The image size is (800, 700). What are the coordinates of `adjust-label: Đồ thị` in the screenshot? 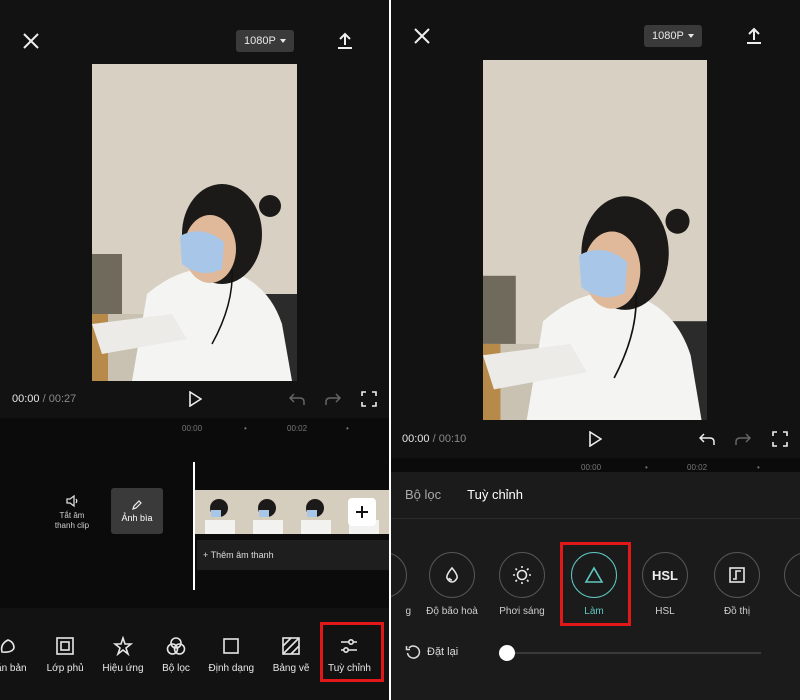 It's located at (737, 611).